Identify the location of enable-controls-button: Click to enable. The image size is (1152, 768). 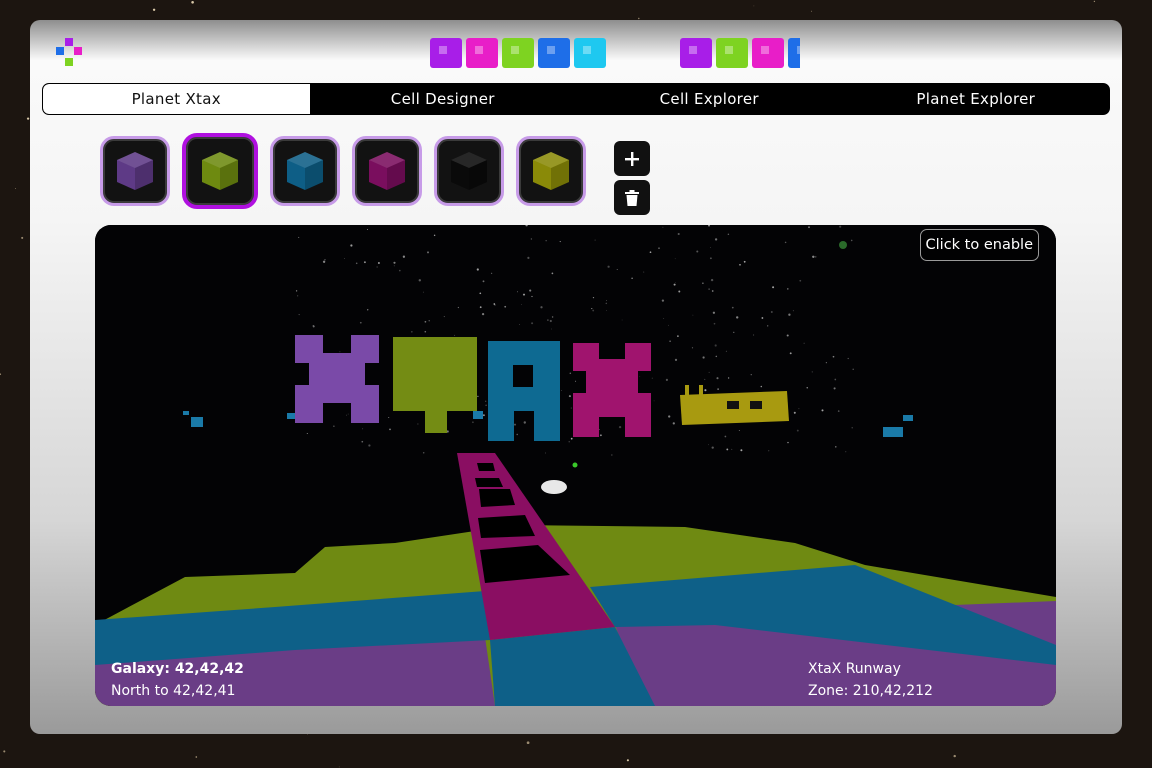
(979, 245).